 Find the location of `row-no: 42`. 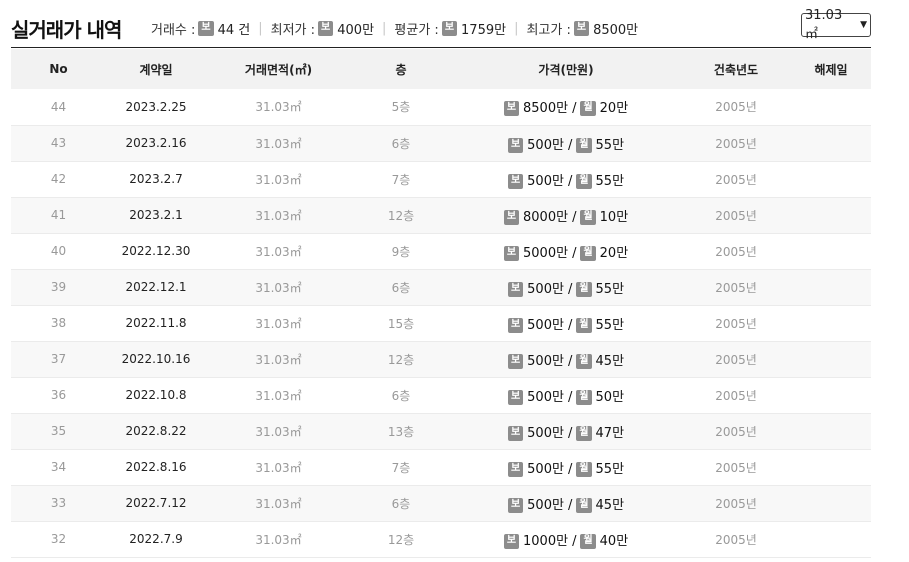

row-no: 42 is located at coordinates (58, 179).